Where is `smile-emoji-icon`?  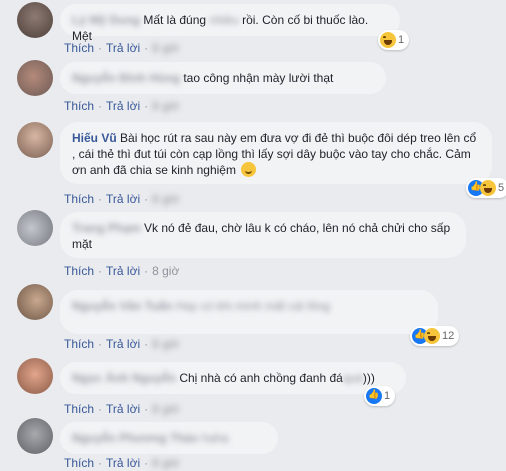 smile-emoji-icon is located at coordinates (249, 169).